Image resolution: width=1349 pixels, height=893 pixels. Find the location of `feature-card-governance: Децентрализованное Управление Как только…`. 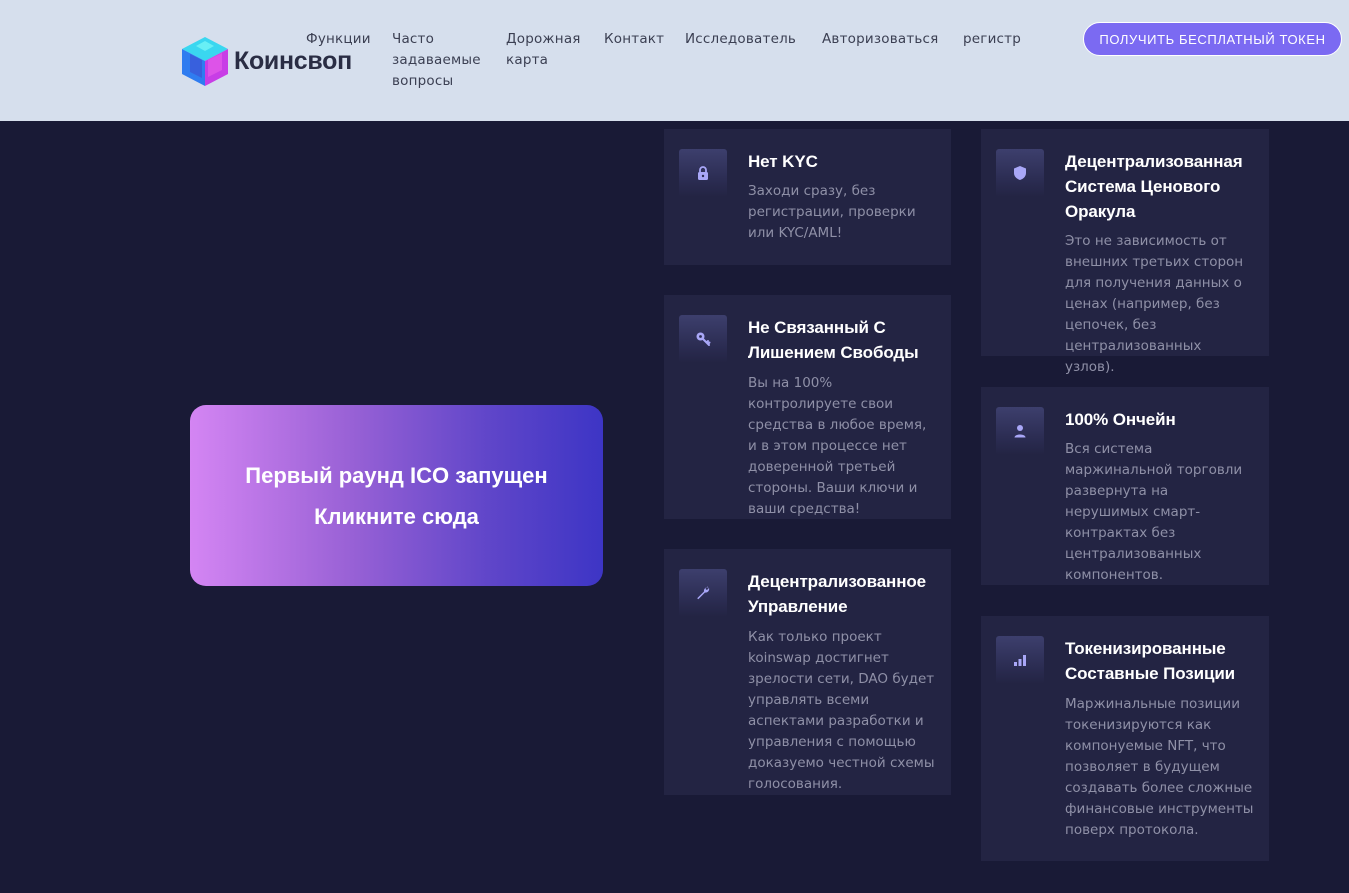

feature-card-governance: Децентрализованное Управление Как только… is located at coordinates (807, 672).